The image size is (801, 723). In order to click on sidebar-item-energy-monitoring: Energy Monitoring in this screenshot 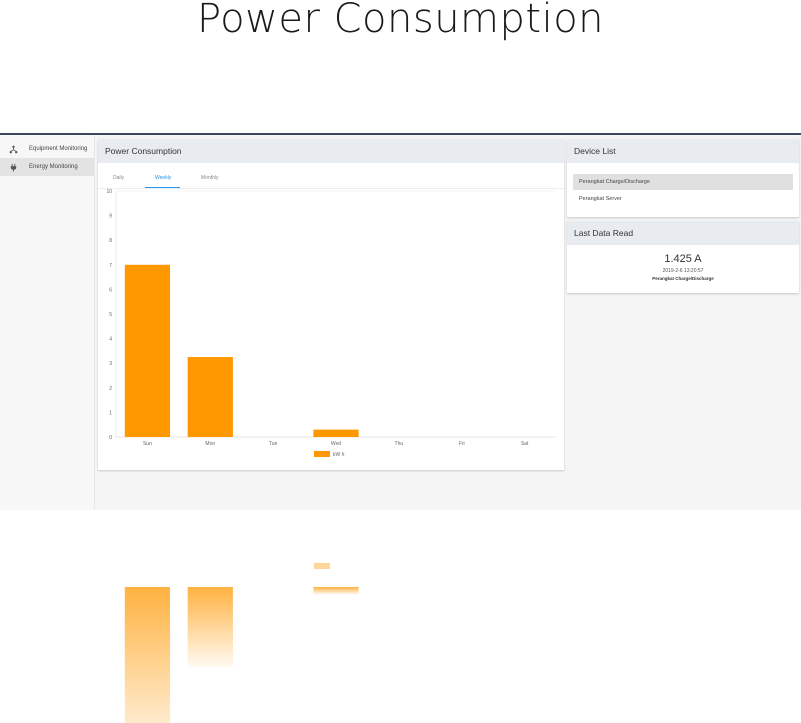, I will do `click(47, 167)`.